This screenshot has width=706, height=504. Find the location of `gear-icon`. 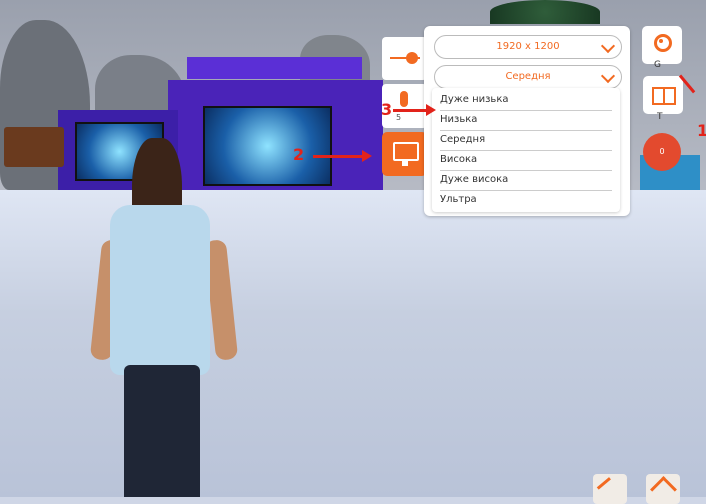

gear-icon is located at coordinates (663, 43).